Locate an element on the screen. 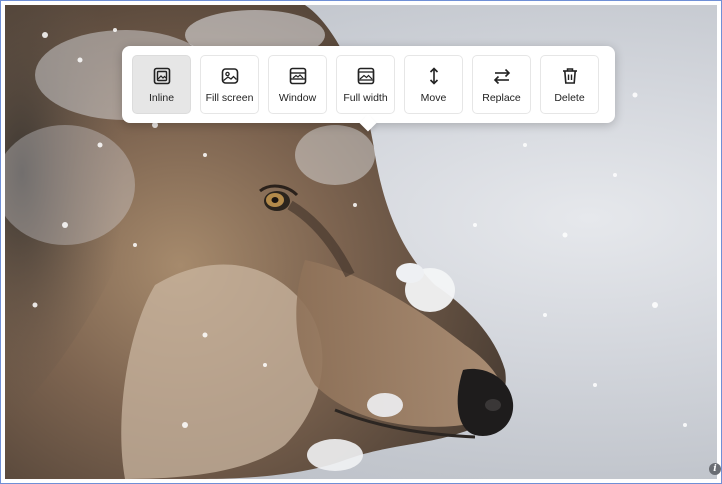 The width and height of the screenshot is (722, 484). full-width-button: Full width is located at coordinates (365, 84).